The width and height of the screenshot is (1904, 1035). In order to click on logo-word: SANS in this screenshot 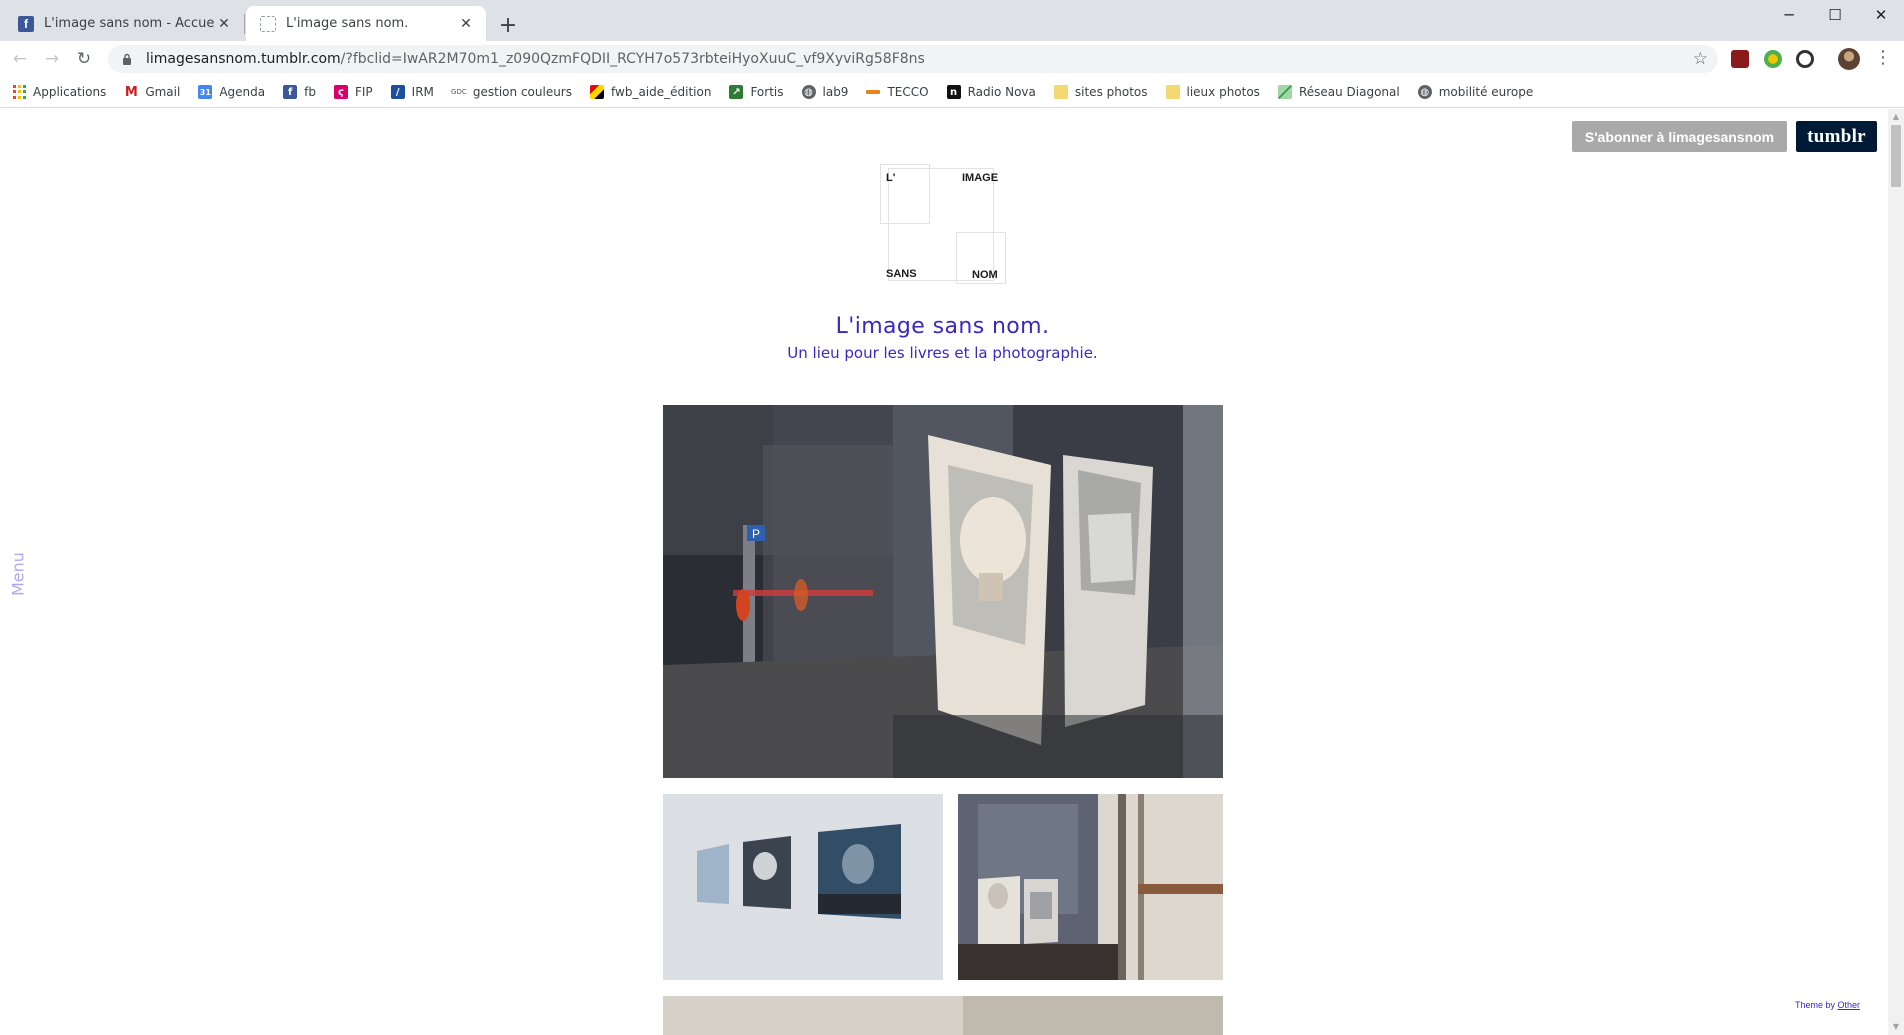, I will do `click(901, 274)`.